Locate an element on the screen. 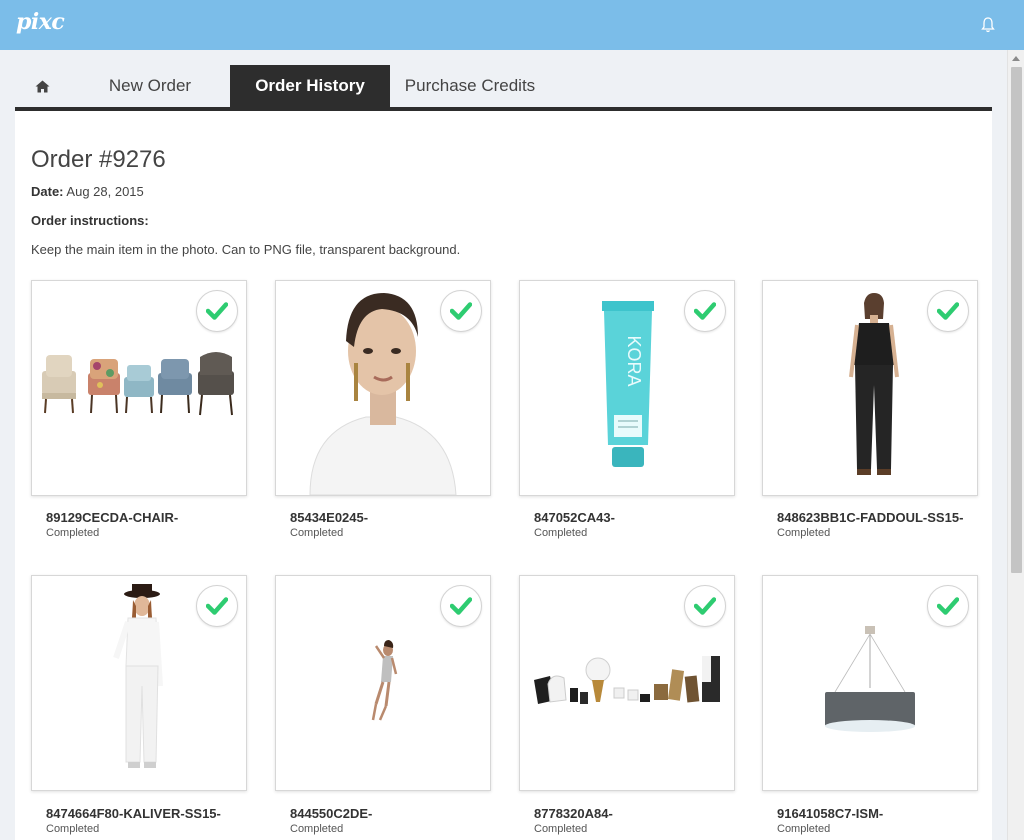  item-name: 91641058C7-ISM- is located at coordinates (830, 813).